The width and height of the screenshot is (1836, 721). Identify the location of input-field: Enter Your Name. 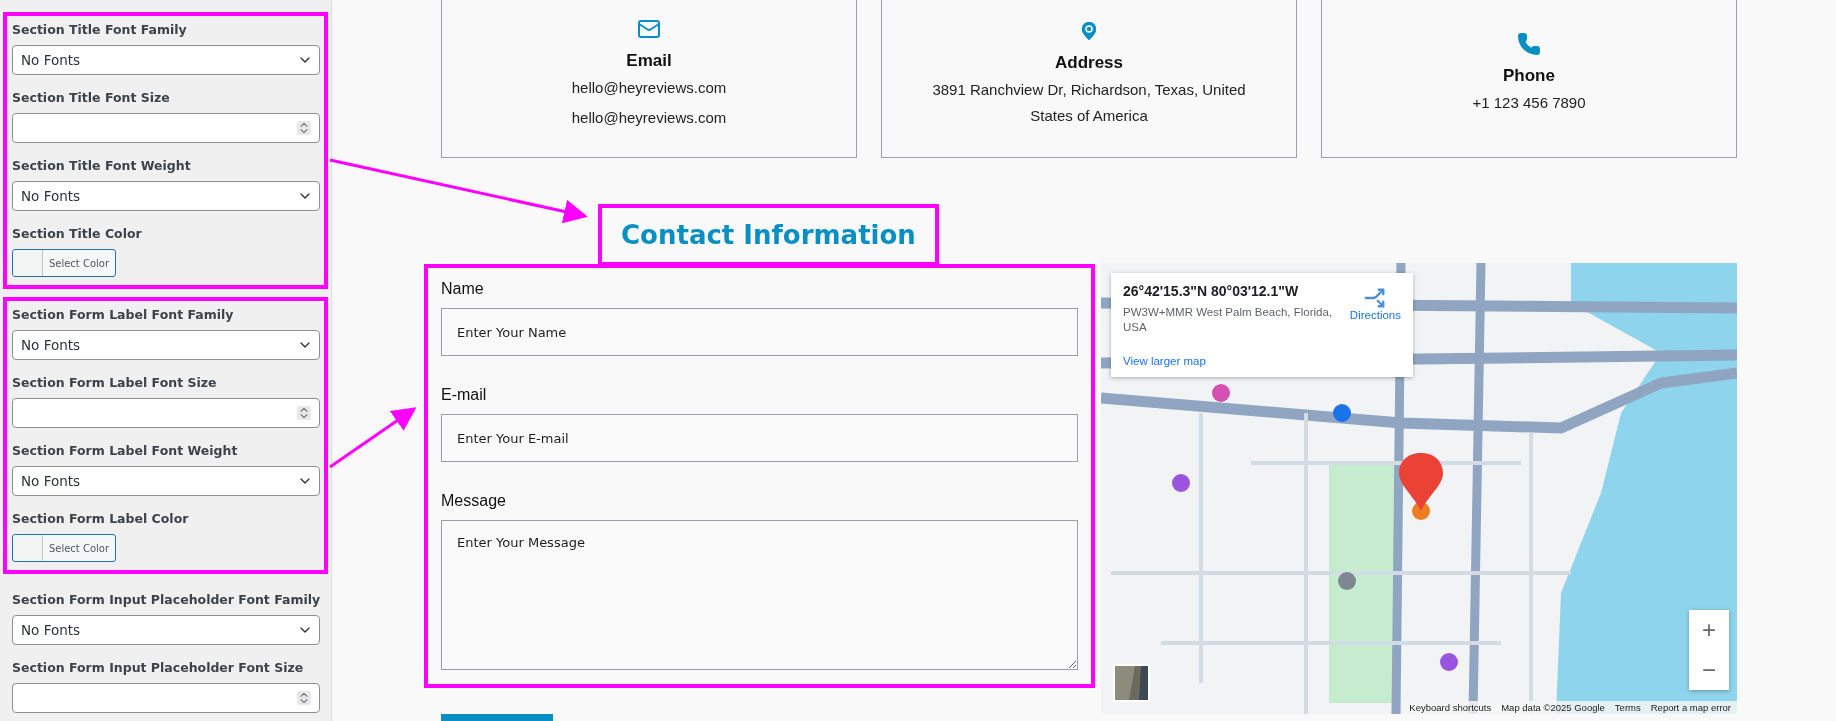
(759, 332).